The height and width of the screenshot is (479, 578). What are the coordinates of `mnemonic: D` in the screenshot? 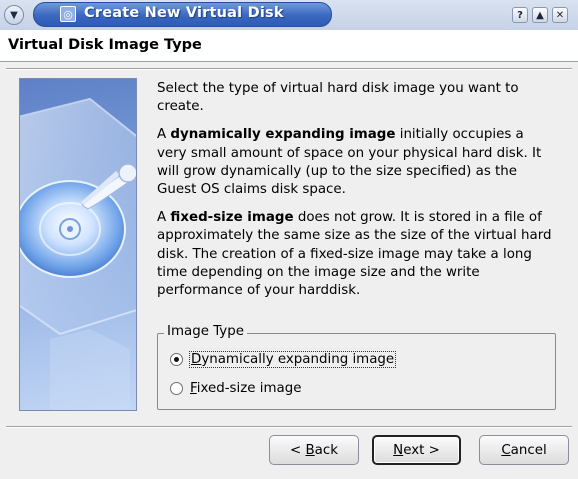 It's located at (196, 359).